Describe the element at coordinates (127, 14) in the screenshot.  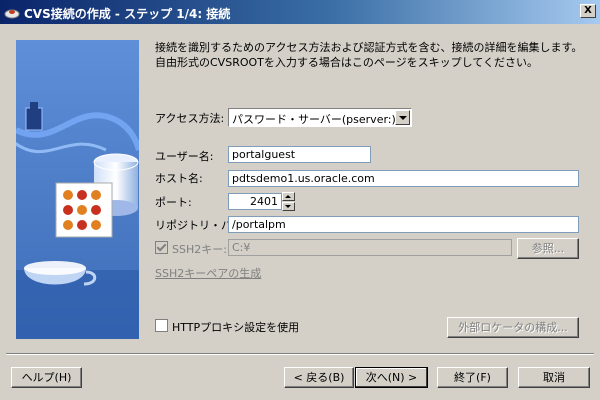
I see `window-title: CVS接続の作成 - ステップ 1/4: 接続` at that location.